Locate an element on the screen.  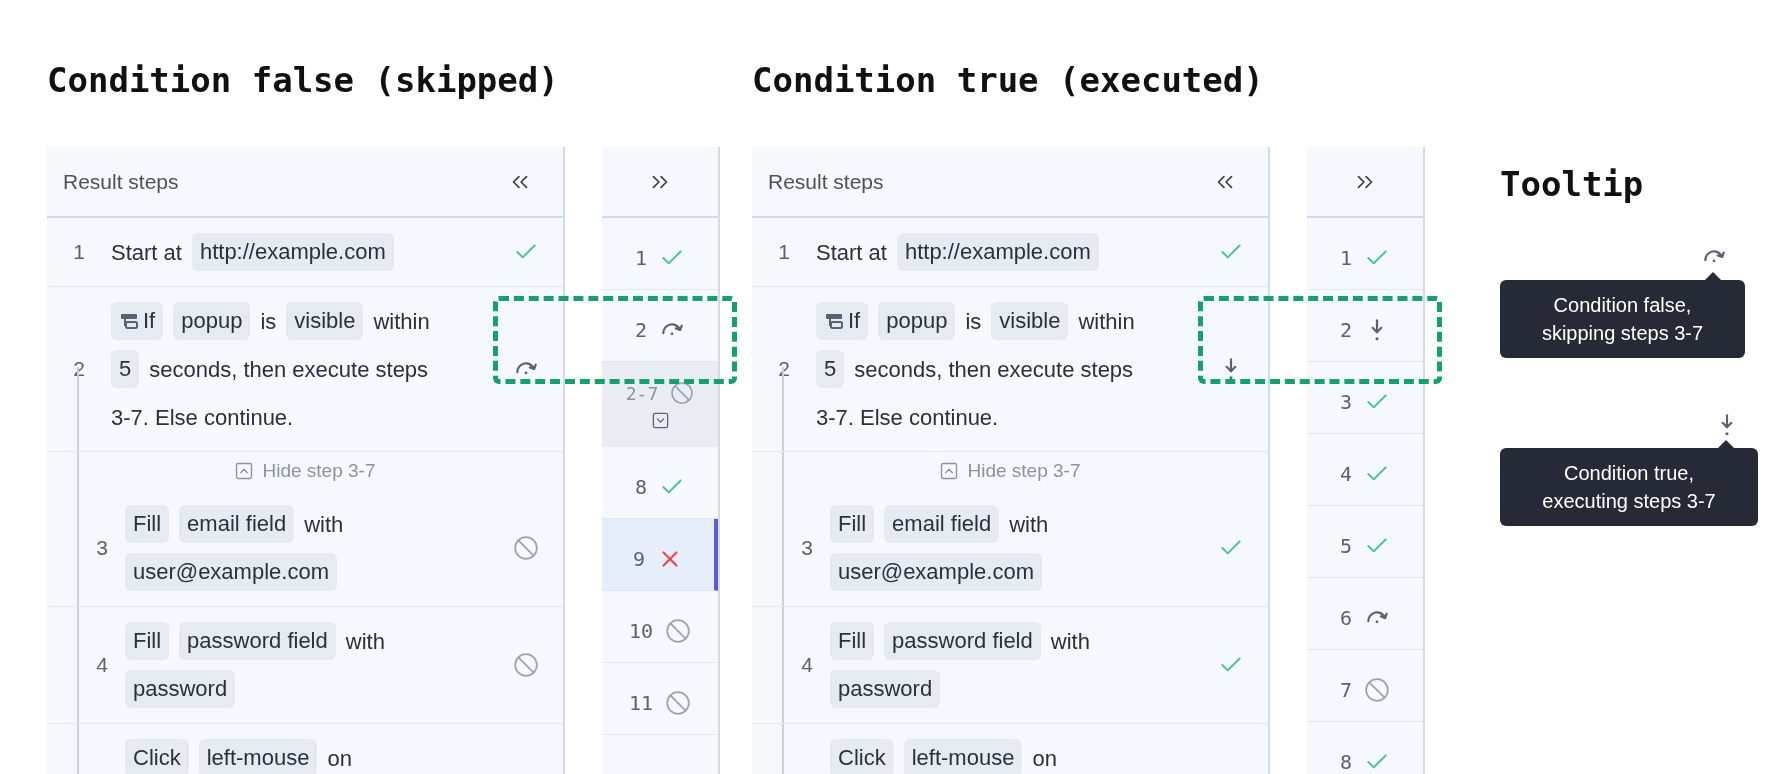
mini-step: 11 is located at coordinates (660, 699).